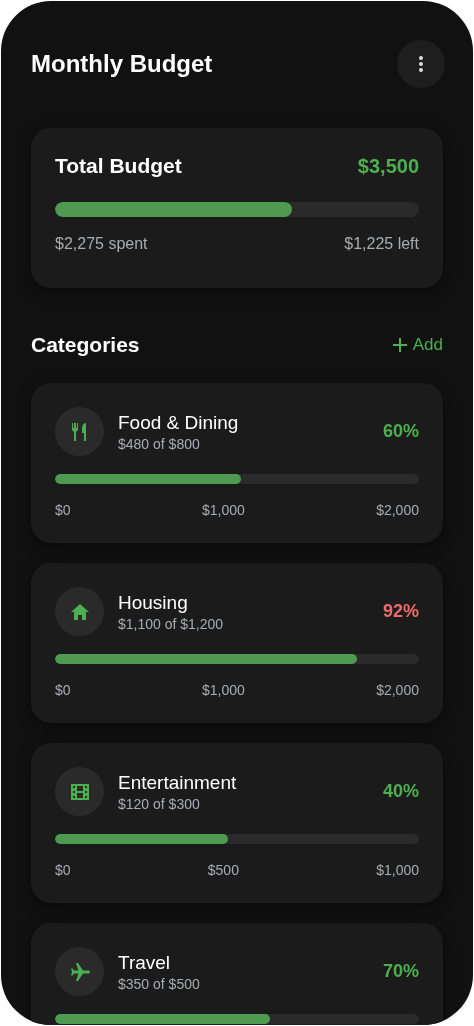 The height and width of the screenshot is (1026, 474). I want to click on category-percentage: 70%, so click(400, 971).